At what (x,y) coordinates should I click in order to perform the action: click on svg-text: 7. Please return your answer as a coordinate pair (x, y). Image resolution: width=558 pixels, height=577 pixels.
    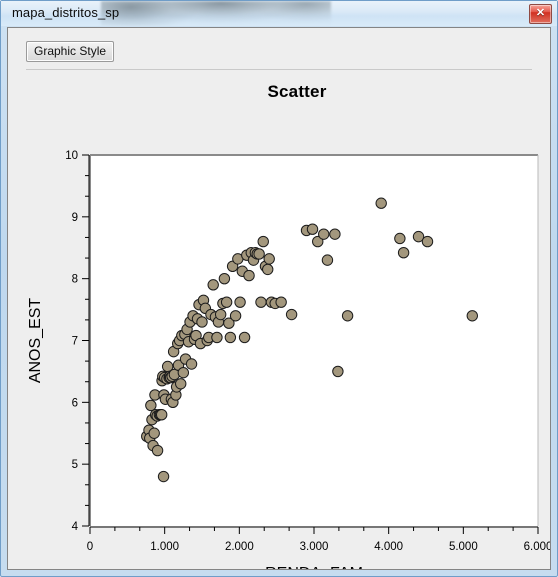
    Looking at the image, I should click on (75, 342).